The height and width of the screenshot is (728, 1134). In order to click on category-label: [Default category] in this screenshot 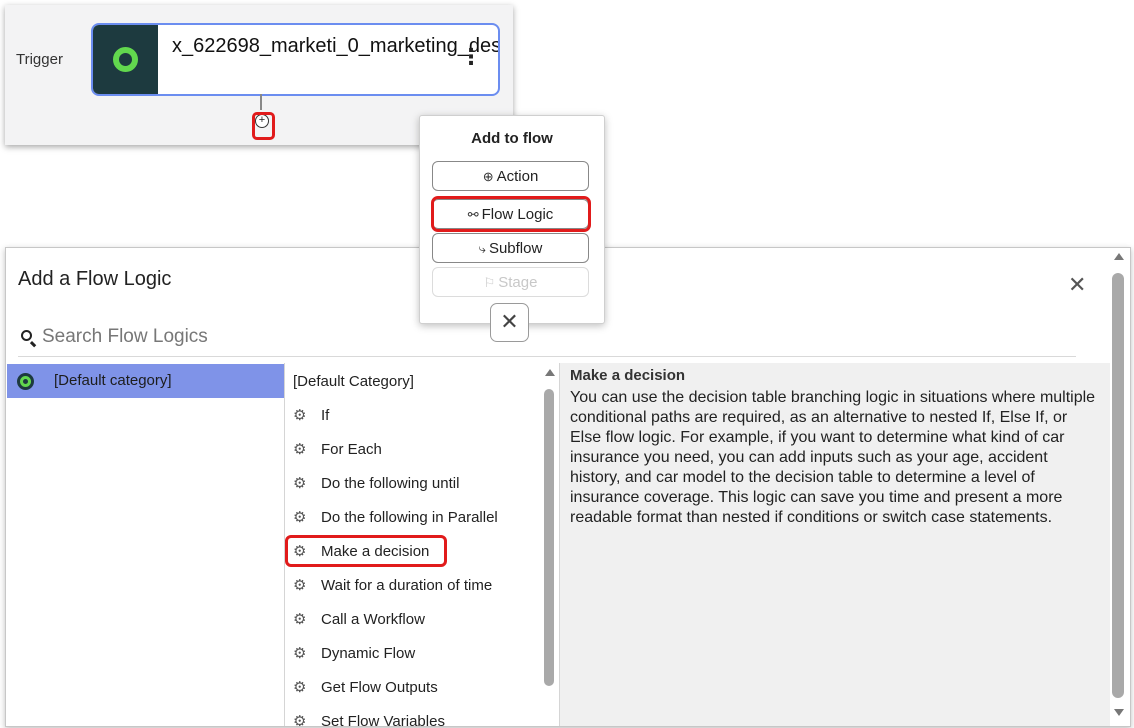, I will do `click(113, 380)`.